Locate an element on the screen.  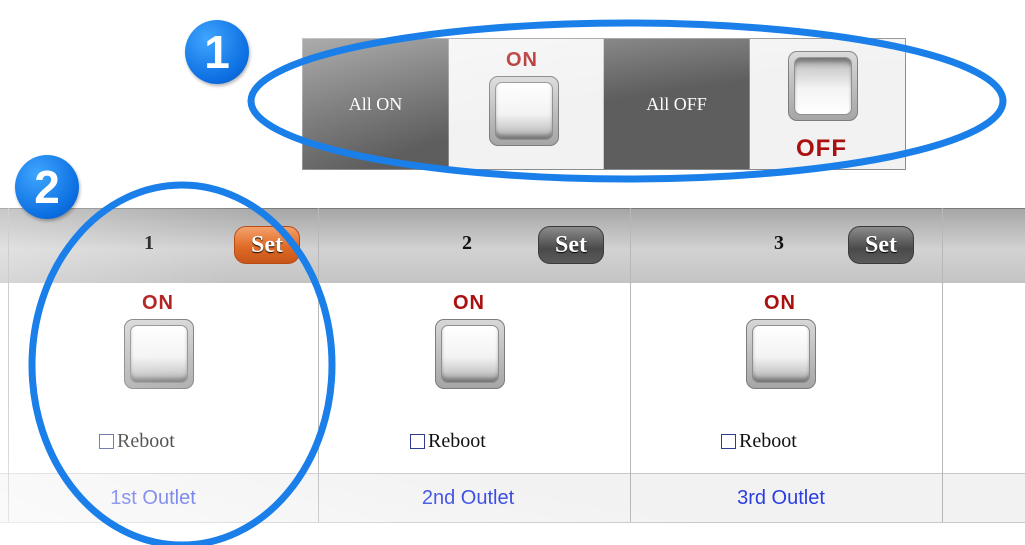
column-divider is located at coordinates (942, 365).